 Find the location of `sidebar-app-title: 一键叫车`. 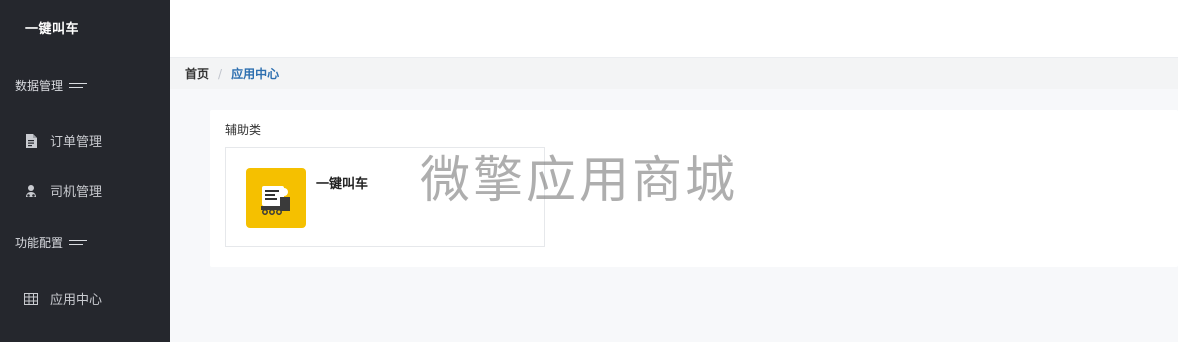

sidebar-app-title: 一键叫车 is located at coordinates (52, 27).